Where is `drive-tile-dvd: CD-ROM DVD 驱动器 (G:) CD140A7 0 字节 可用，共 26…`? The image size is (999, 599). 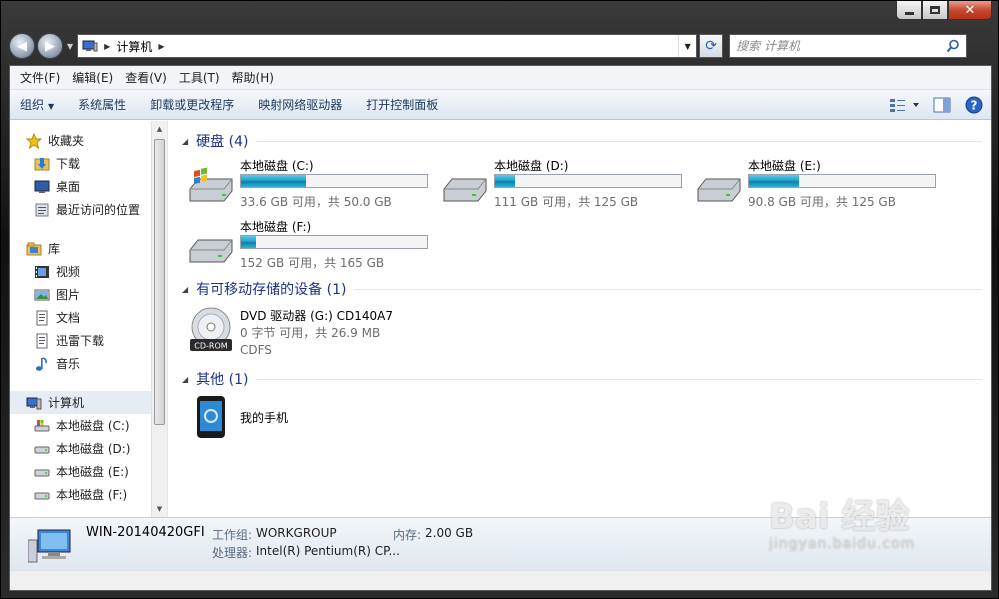 drive-tile-dvd: CD-ROM DVD 驱动器 (G:) CD140A7 0 字节 可用，共 26… is located at coordinates (313, 335).